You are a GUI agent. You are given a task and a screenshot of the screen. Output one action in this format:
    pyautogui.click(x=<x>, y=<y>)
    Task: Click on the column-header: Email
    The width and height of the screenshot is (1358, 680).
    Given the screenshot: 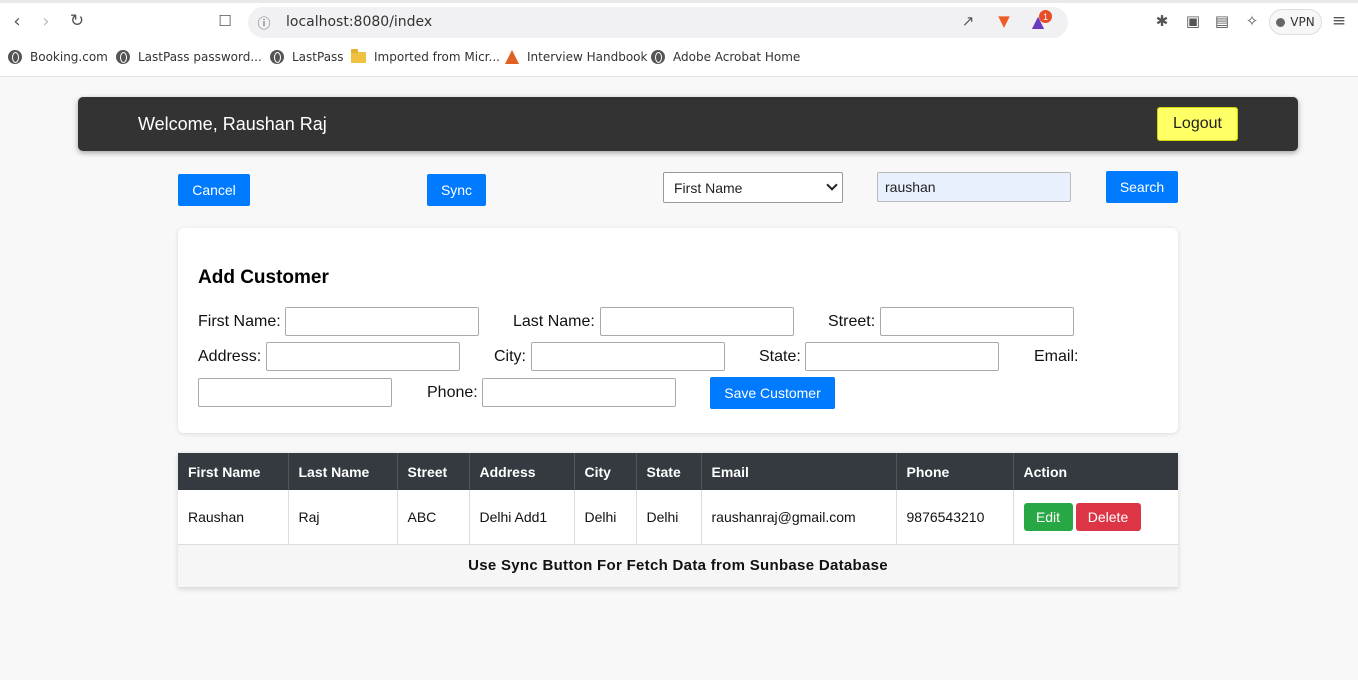 What is the action you would take?
    pyautogui.click(x=799, y=471)
    